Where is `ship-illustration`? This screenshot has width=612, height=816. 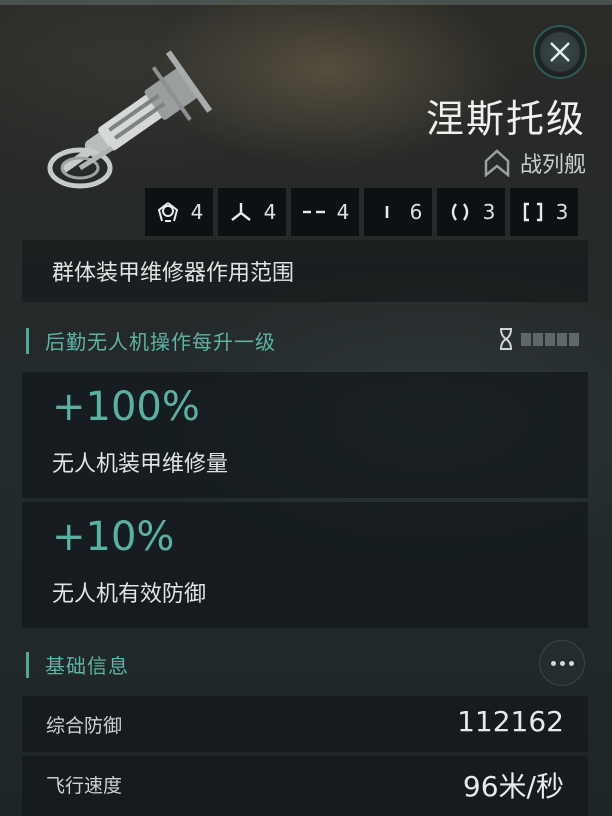
ship-illustration is located at coordinates (130, 119).